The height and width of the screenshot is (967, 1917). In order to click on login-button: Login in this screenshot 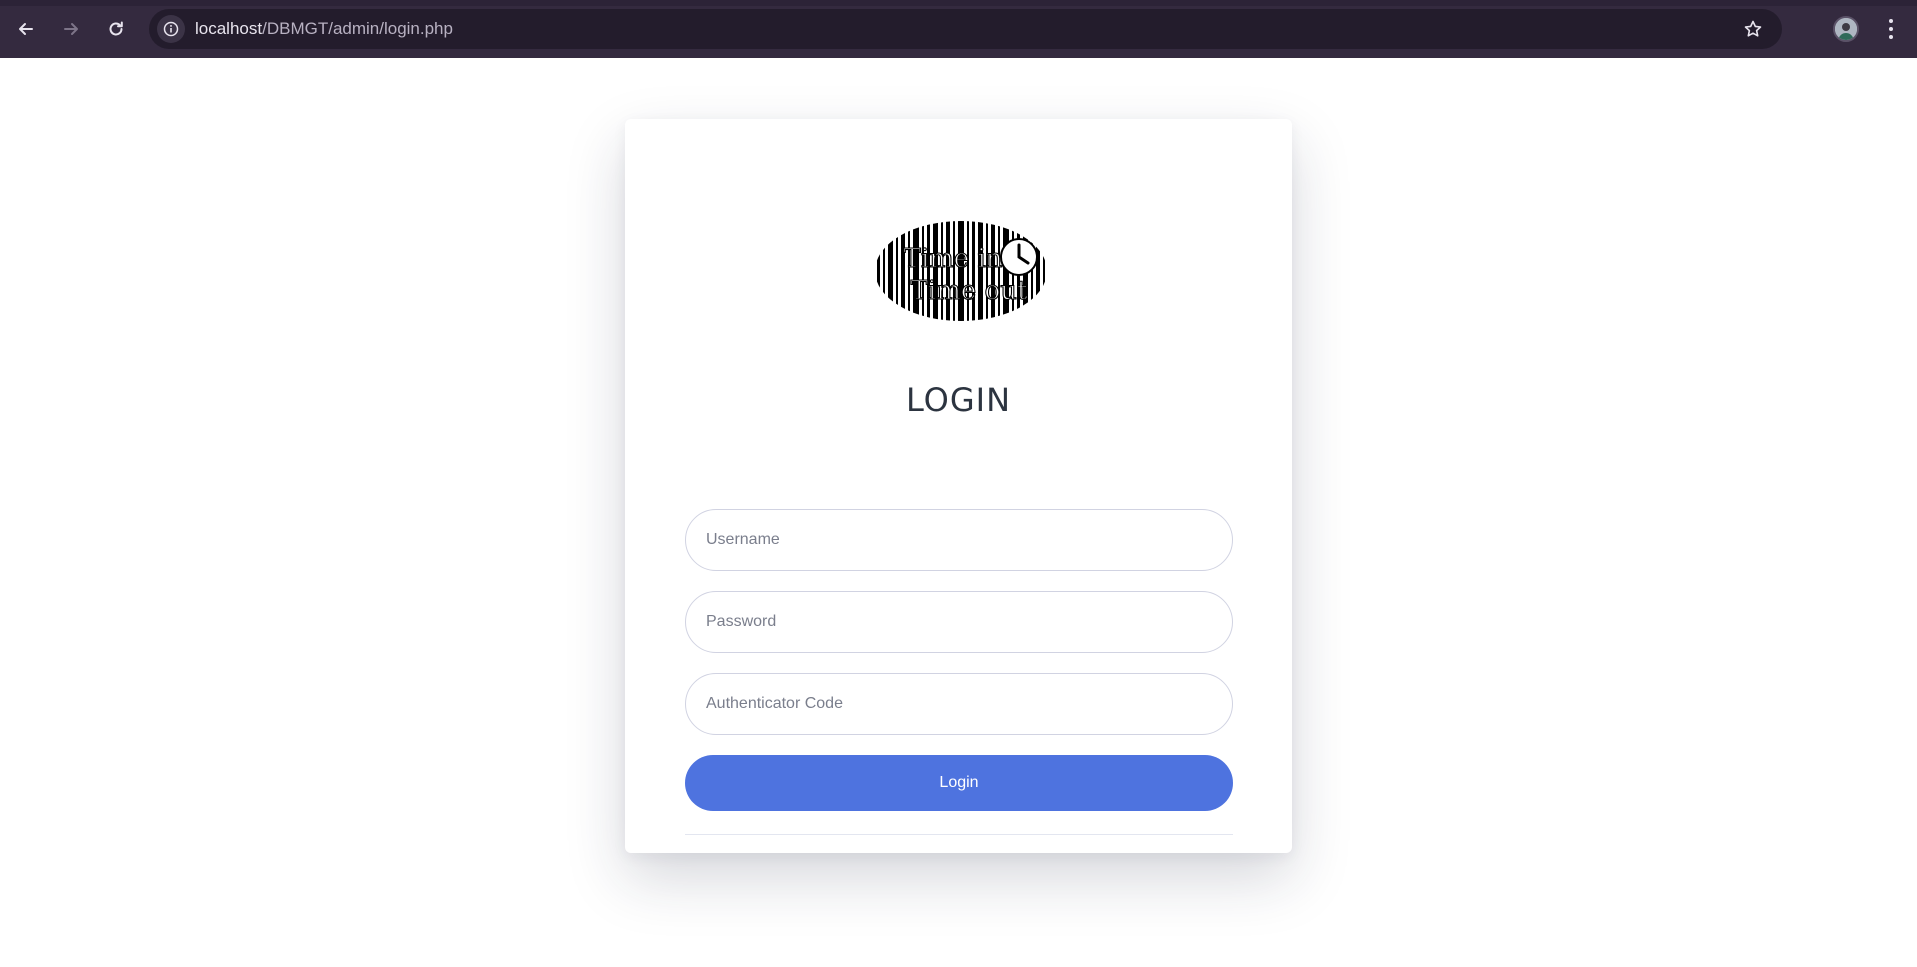, I will do `click(959, 783)`.